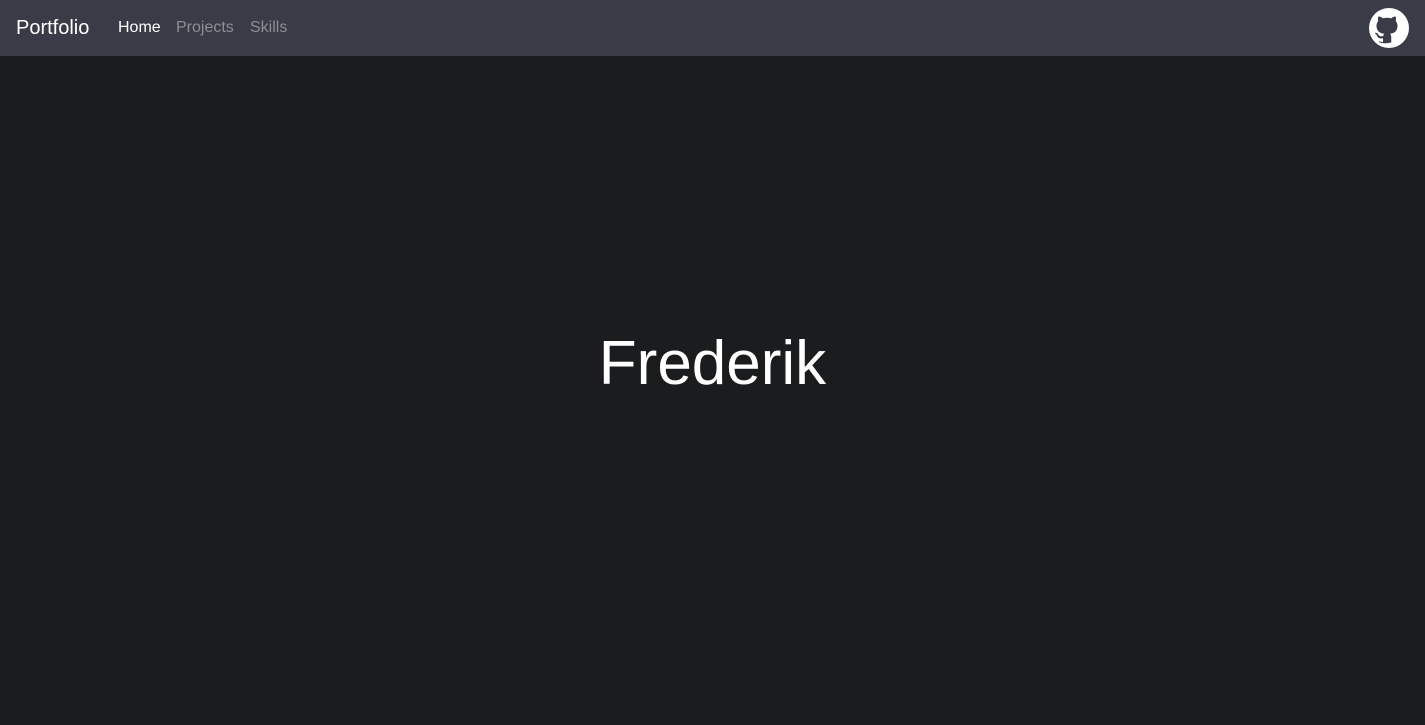  What do you see at coordinates (52, 28) in the screenshot?
I see `brand-link: Portfolio` at bounding box center [52, 28].